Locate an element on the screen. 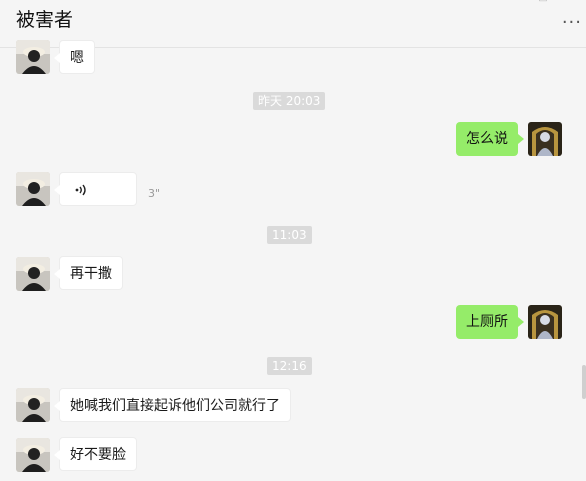 This screenshot has width=586, height=481. voice-message-bubble is located at coordinates (95, 189).